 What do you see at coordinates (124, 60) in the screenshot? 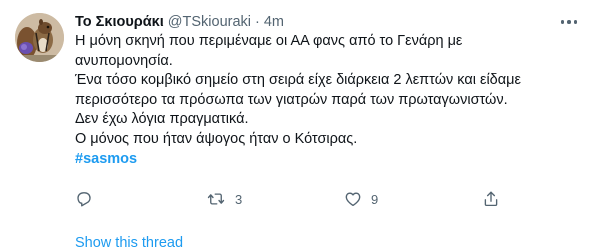
I see `tweet-text-line: ανυπομονησία.` at bounding box center [124, 60].